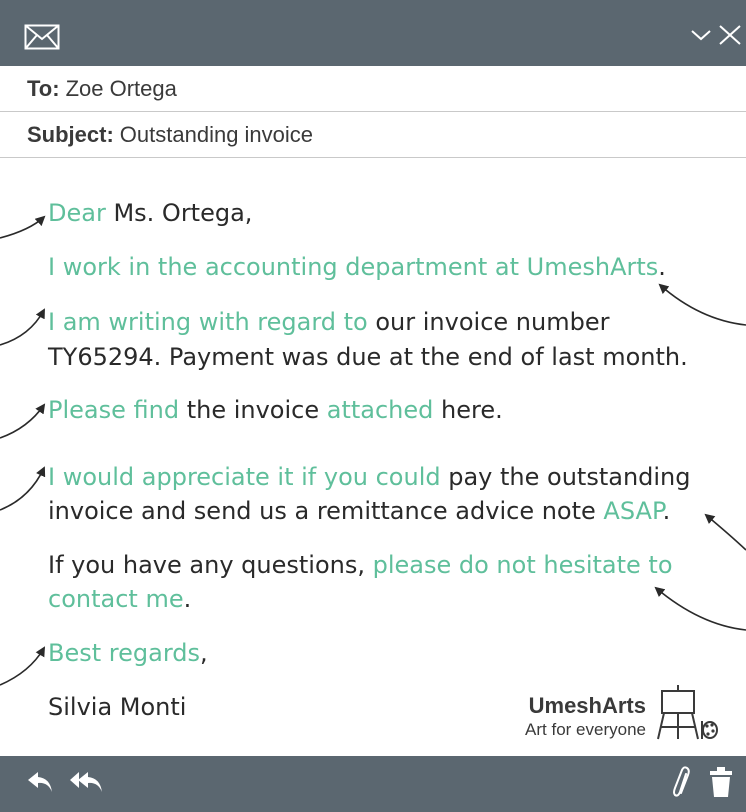  Describe the element at coordinates (121, 88) in the screenshot. I see `to-value: Zoe Ortega` at that location.